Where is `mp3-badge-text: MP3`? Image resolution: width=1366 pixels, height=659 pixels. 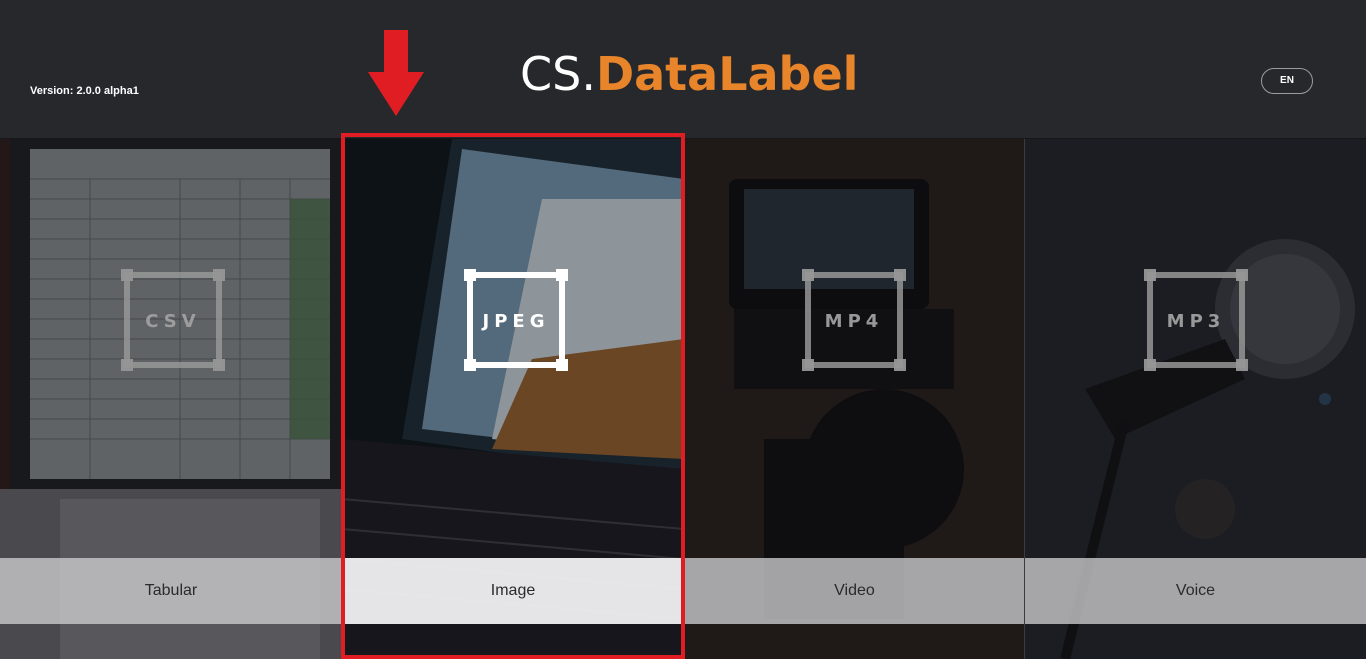
mp3-badge-text: MP3 is located at coordinates (1196, 321).